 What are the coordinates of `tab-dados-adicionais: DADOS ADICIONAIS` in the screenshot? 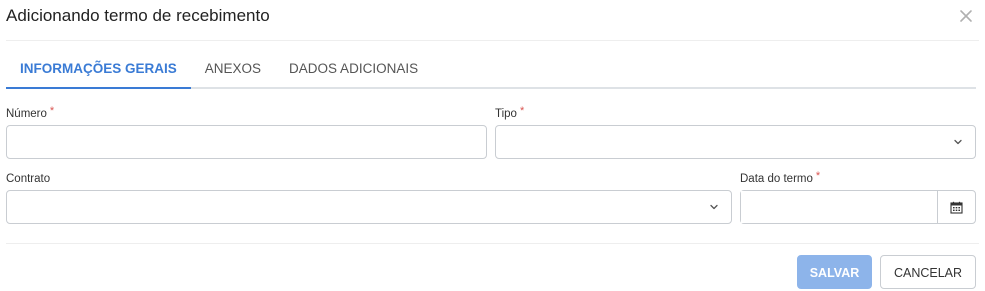 It's located at (353, 68).